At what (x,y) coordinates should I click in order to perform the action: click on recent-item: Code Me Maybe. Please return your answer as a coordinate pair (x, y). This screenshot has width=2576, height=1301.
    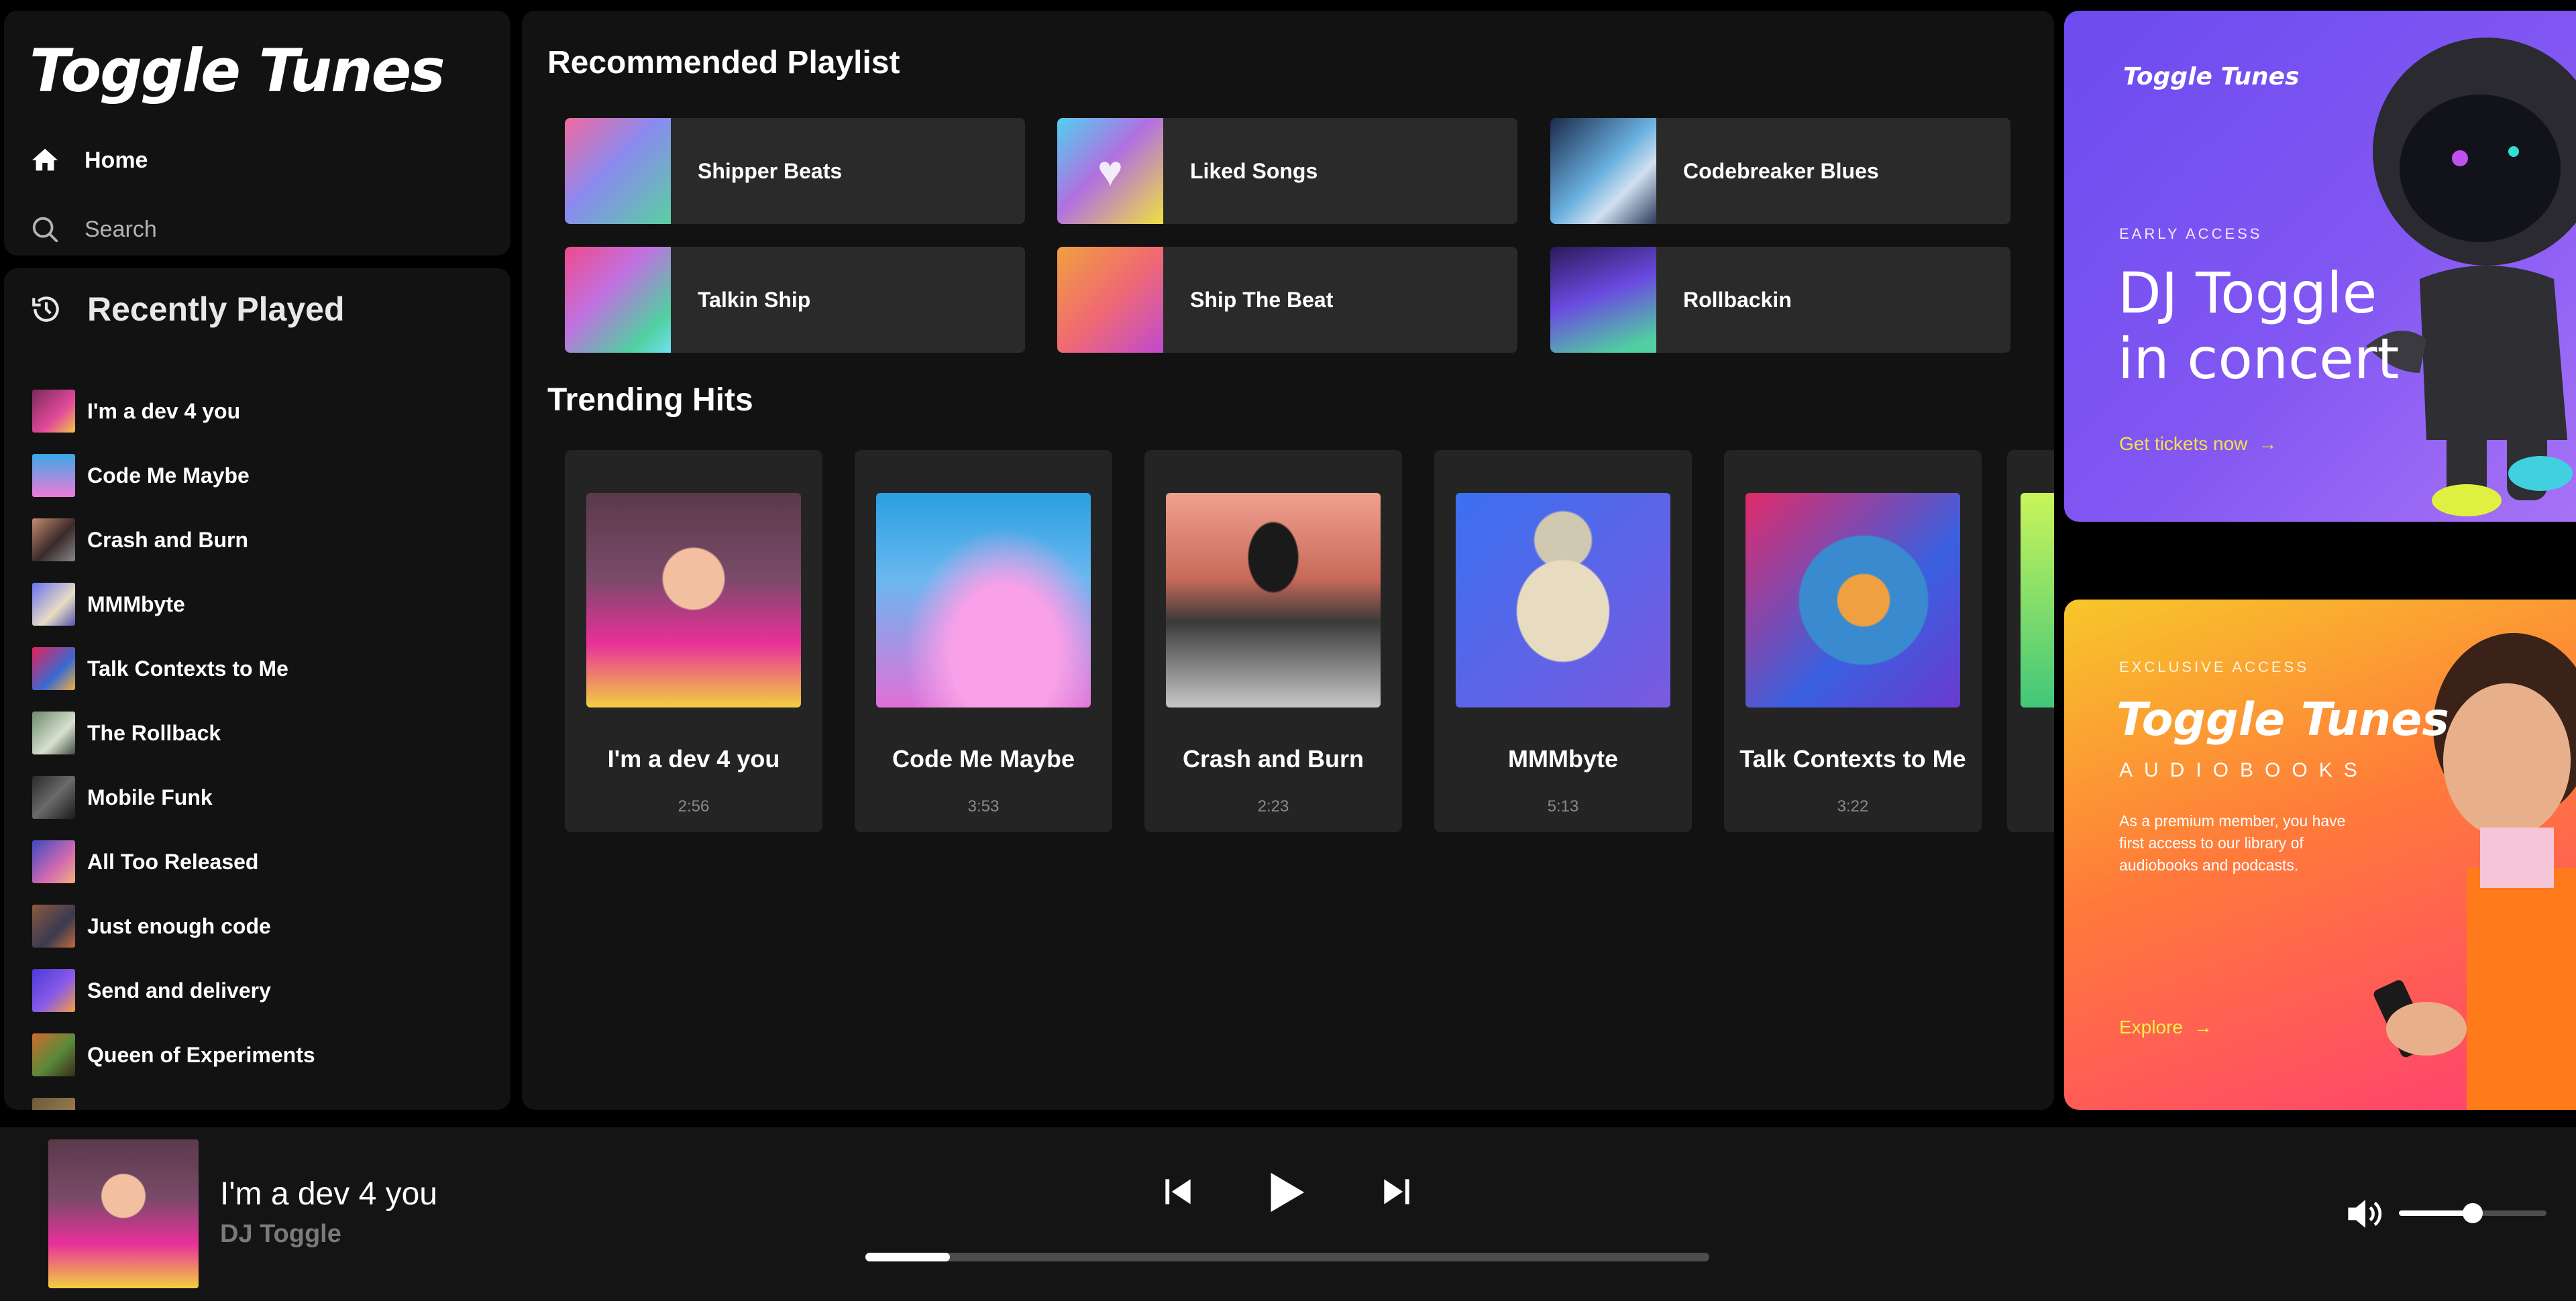
    Looking at the image, I should click on (173, 475).